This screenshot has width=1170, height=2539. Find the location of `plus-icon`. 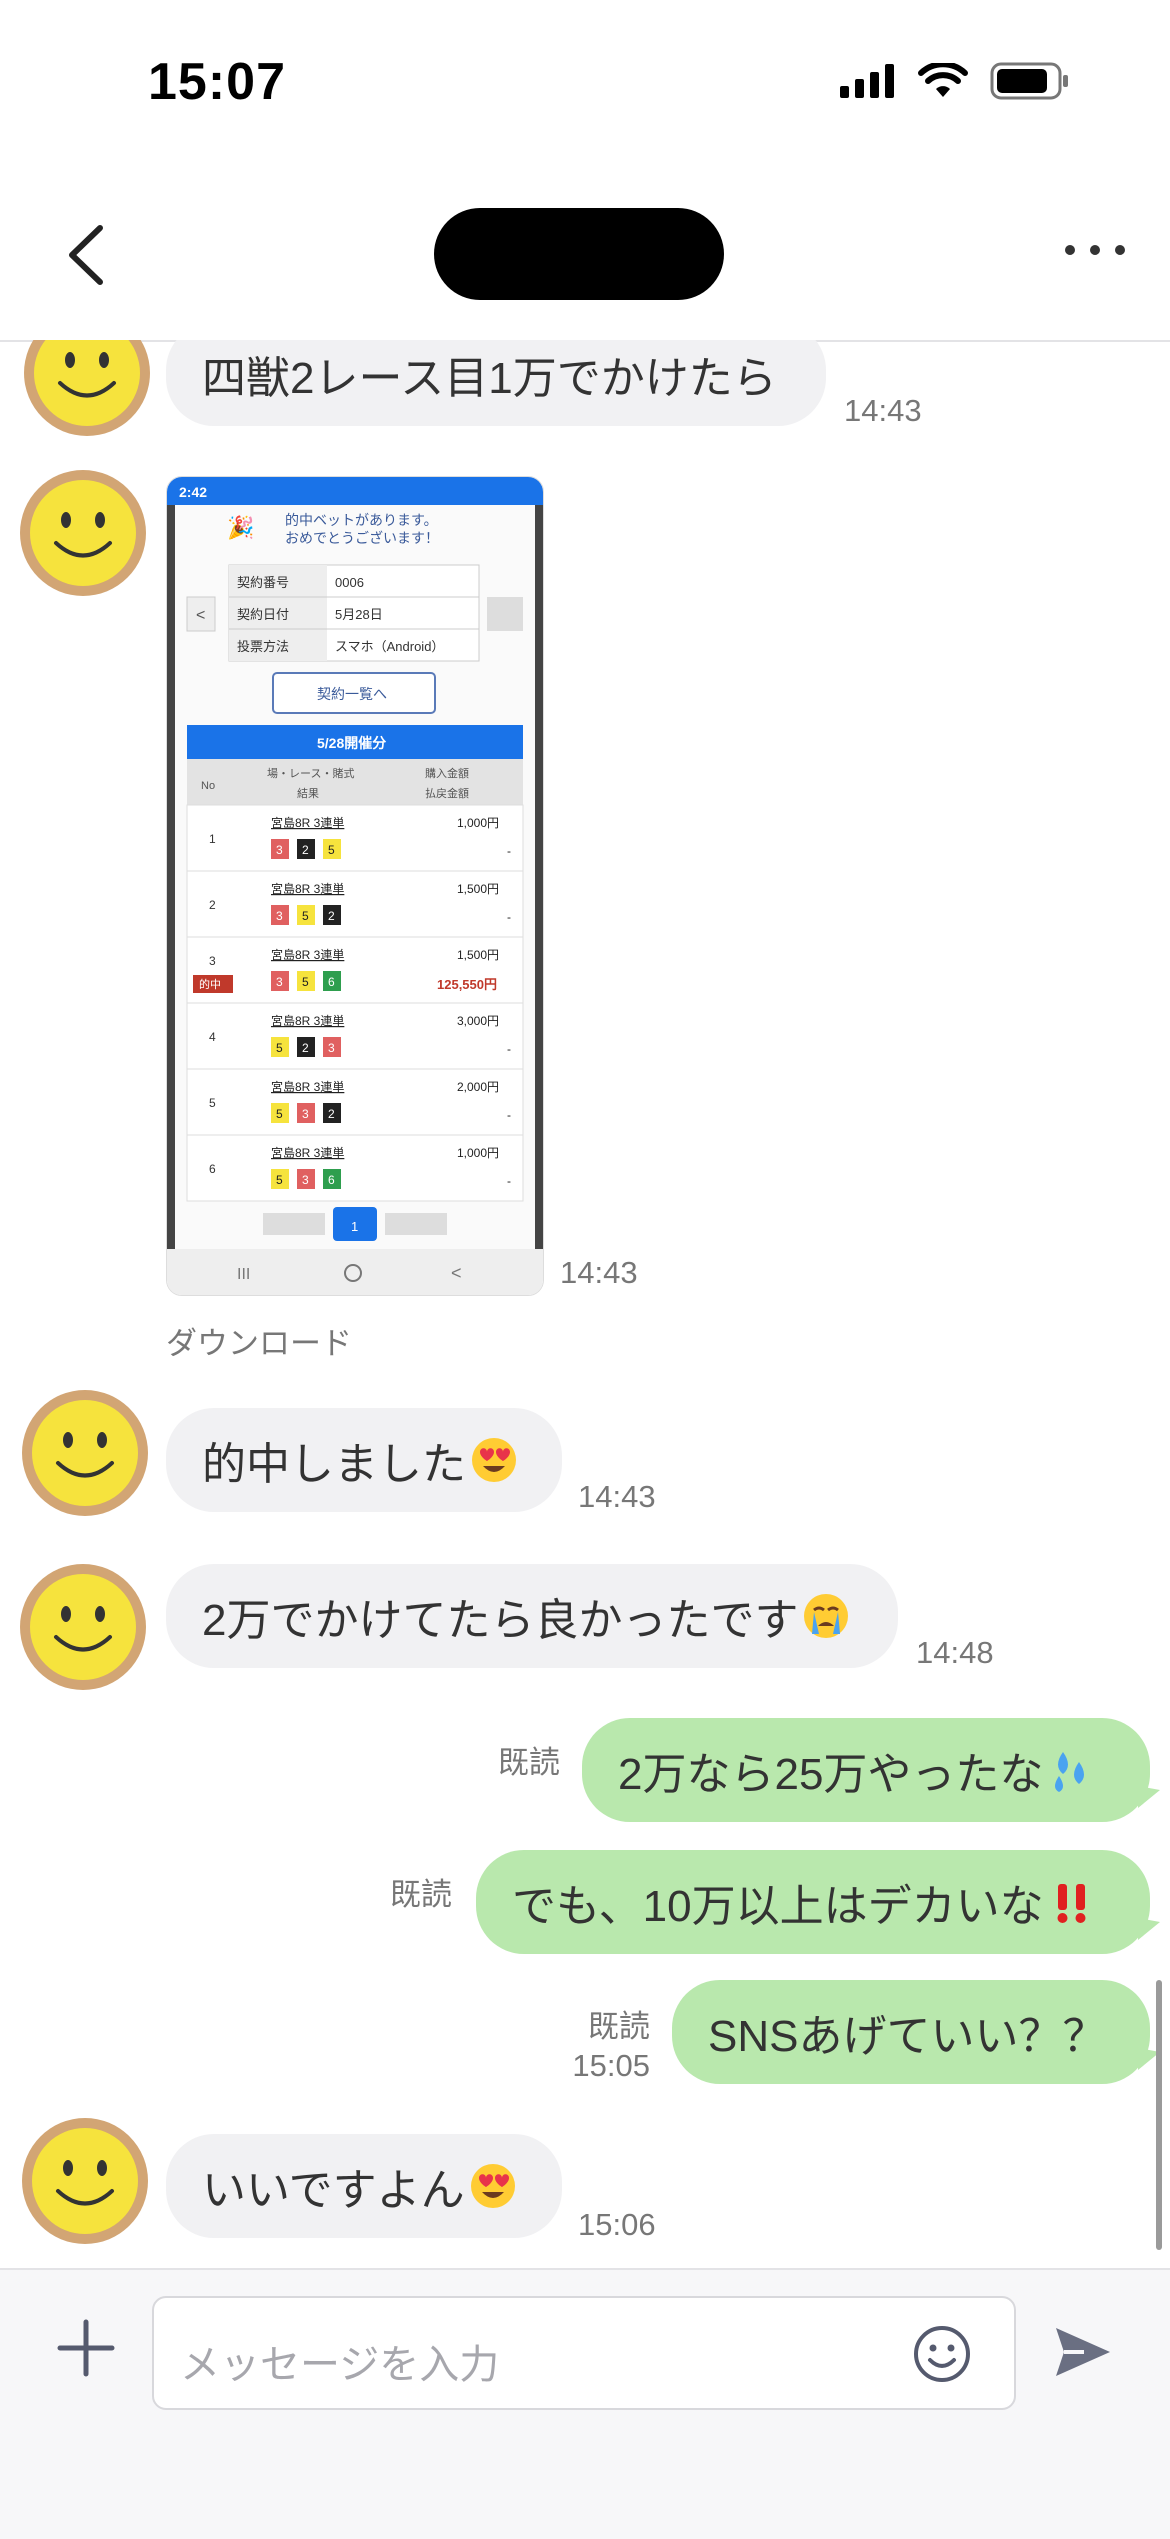

plus-icon is located at coordinates (86, 2348).